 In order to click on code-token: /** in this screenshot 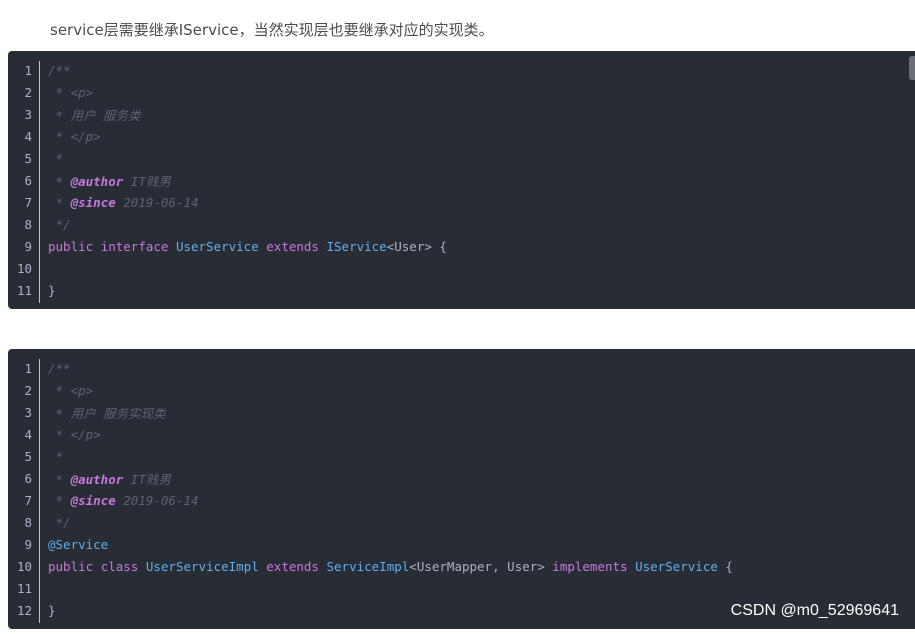, I will do `click(59, 70)`.